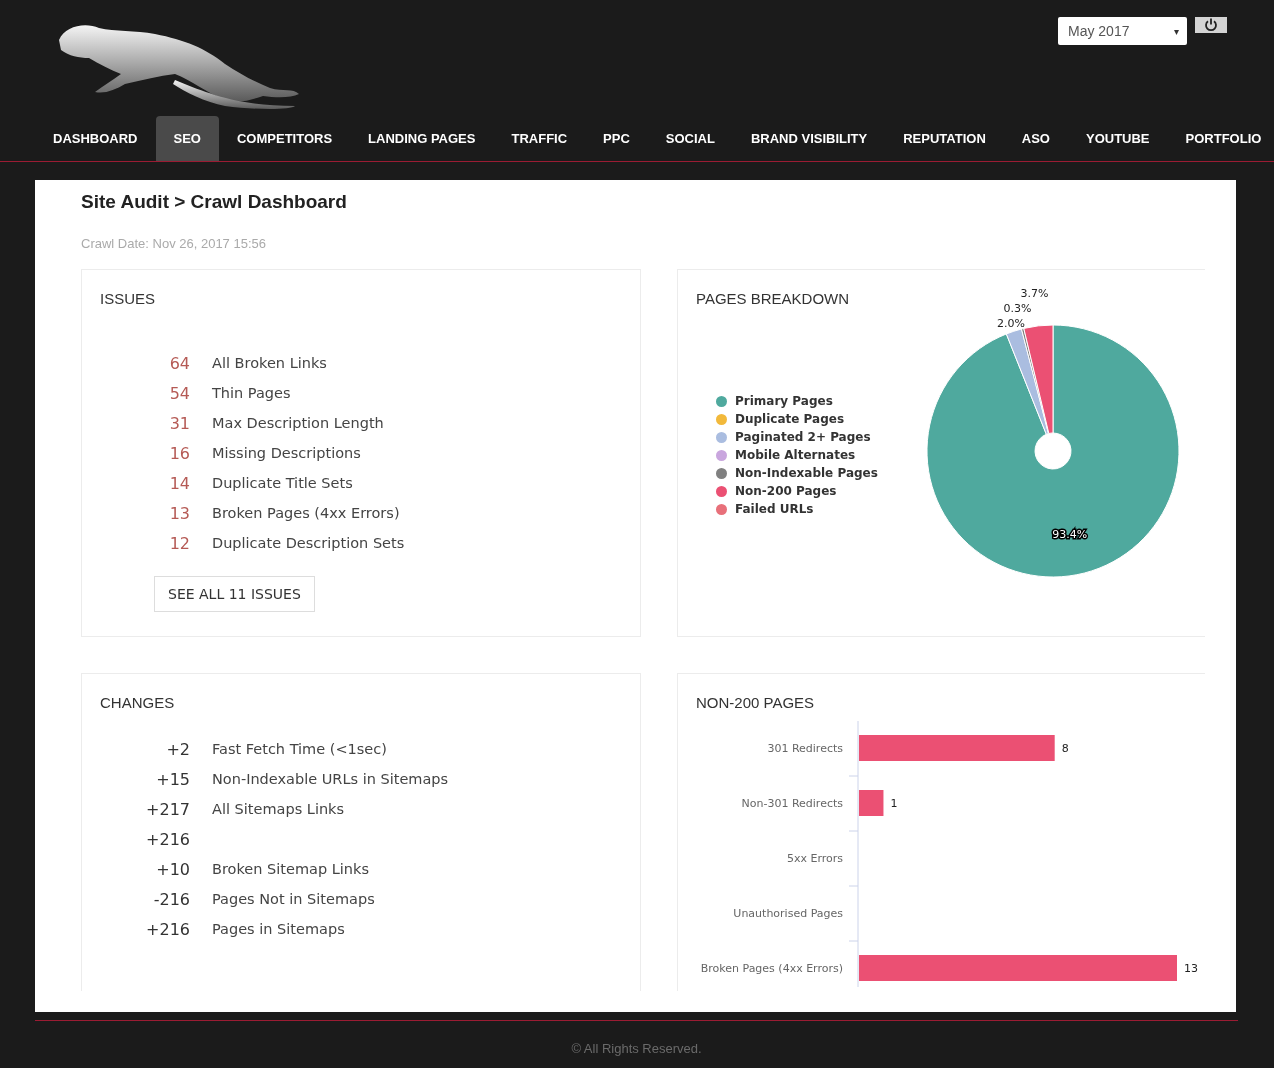  What do you see at coordinates (803, 437) in the screenshot?
I see `legend-label: Paginated 2+ Pages` at bounding box center [803, 437].